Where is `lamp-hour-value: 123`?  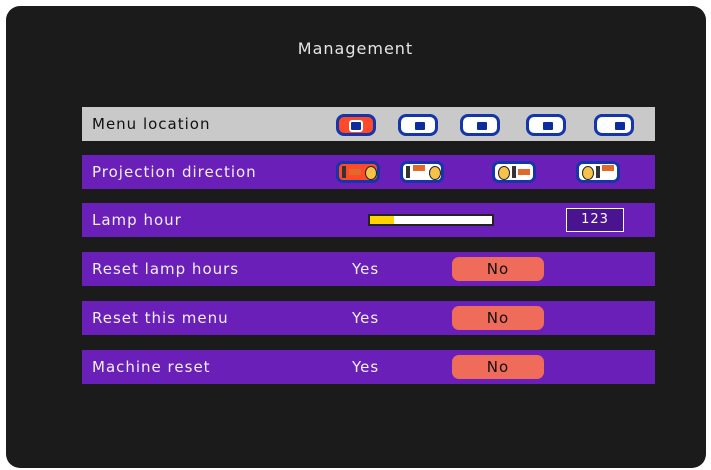 lamp-hour-value: 123 is located at coordinates (595, 220).